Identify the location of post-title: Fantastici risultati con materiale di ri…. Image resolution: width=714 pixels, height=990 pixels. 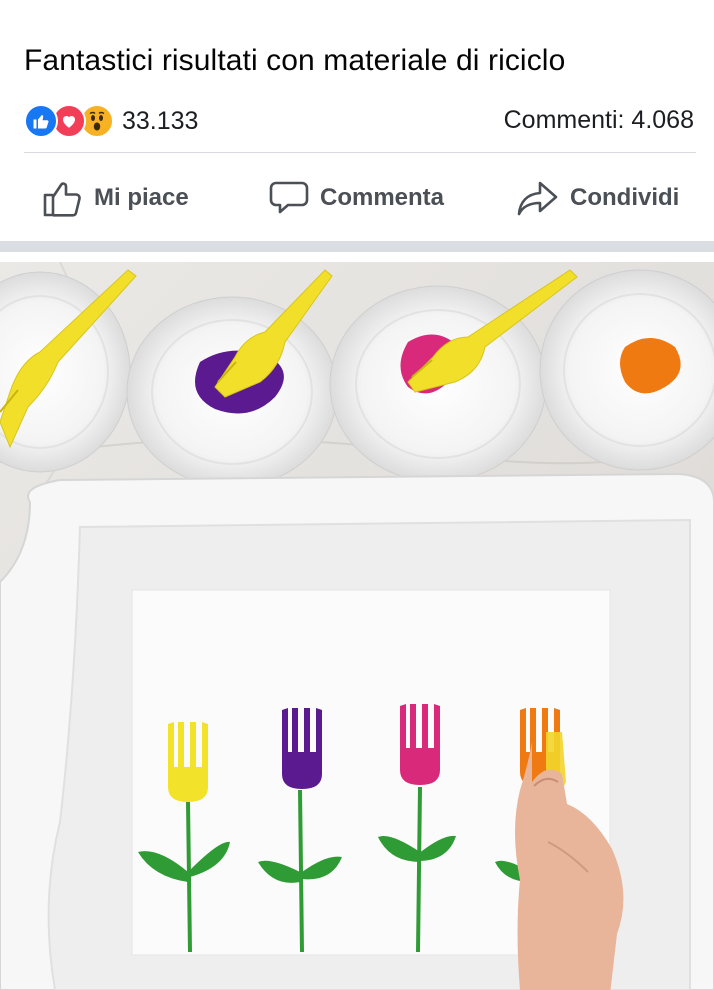
(295, 60).